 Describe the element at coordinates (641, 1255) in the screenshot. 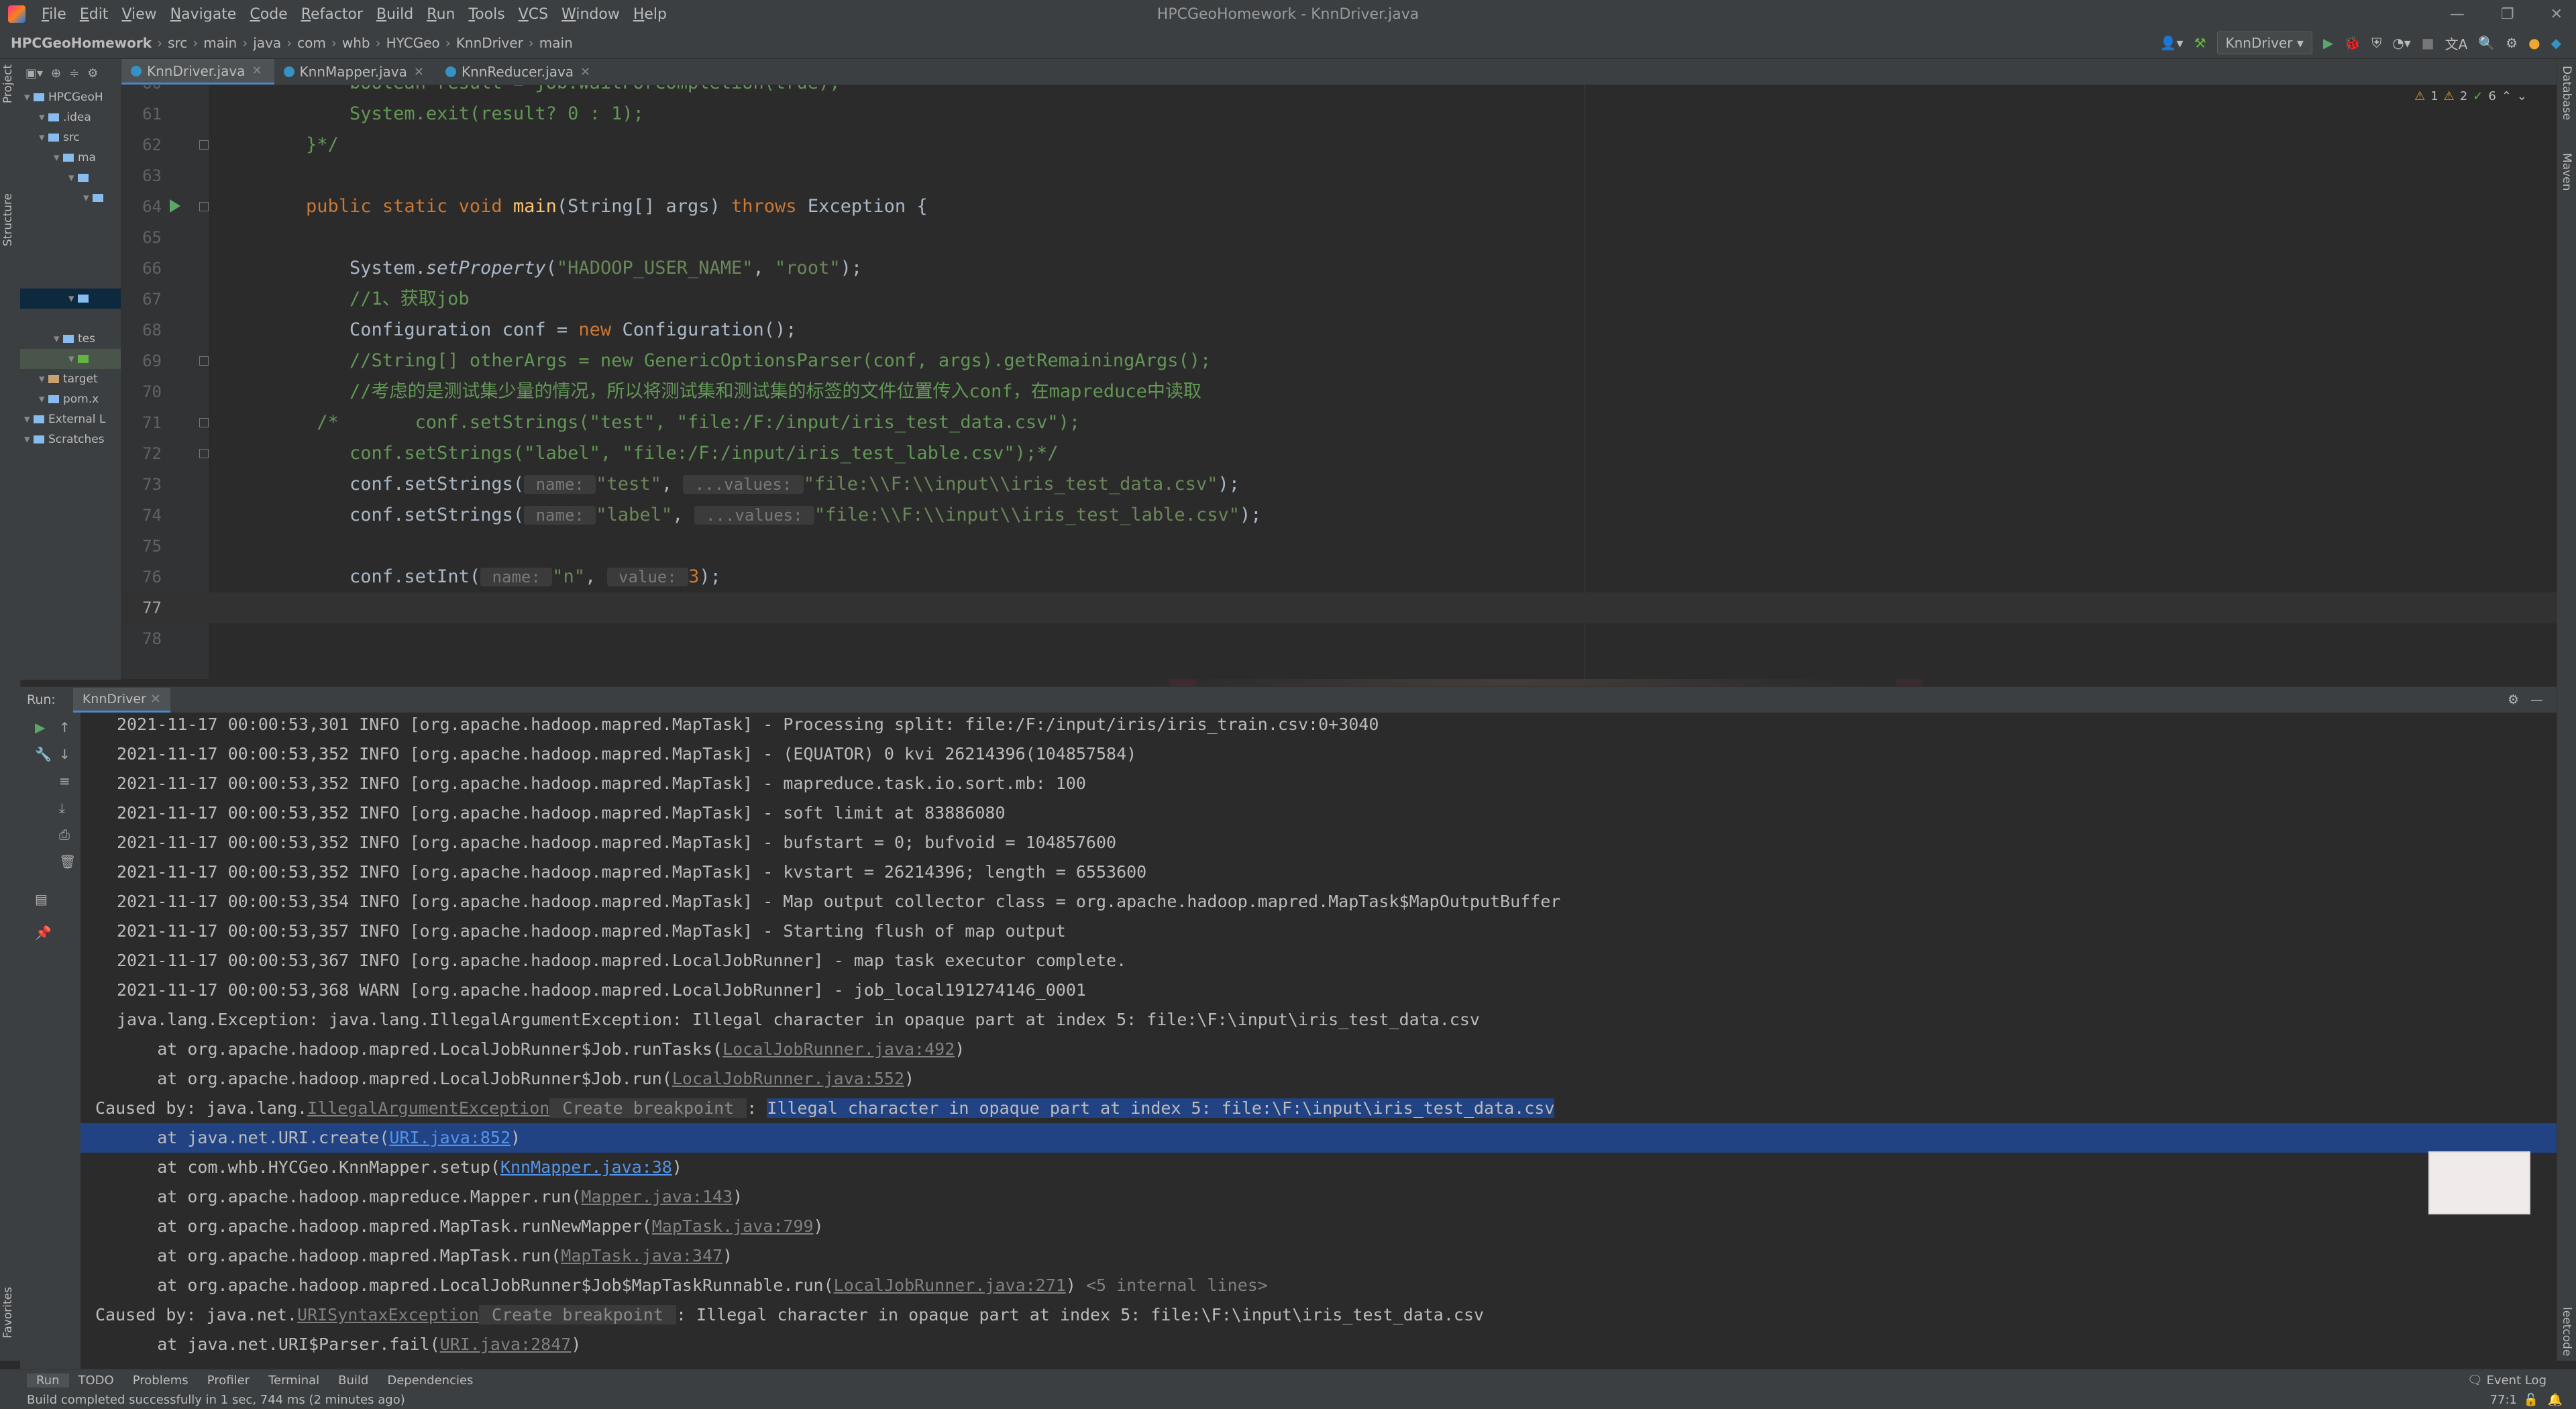

I see `stack-trace-link: MapTask.java:347` at that location.